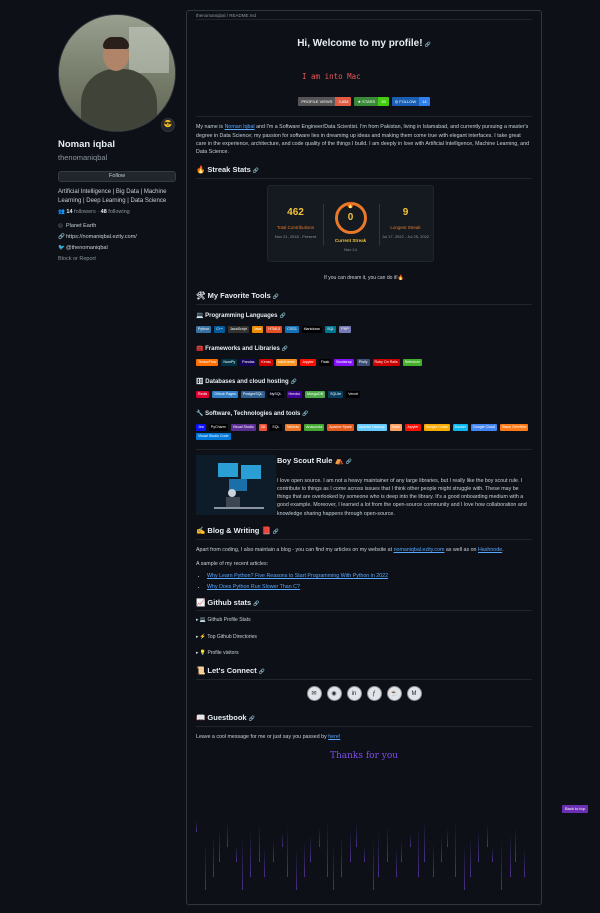 The height and width of the screenshot is (913, 600). What do you see at coordinates (574, 809) in the screenshot?
I see `back-to-top-button: Back to top` at bounding box center [574, 809].